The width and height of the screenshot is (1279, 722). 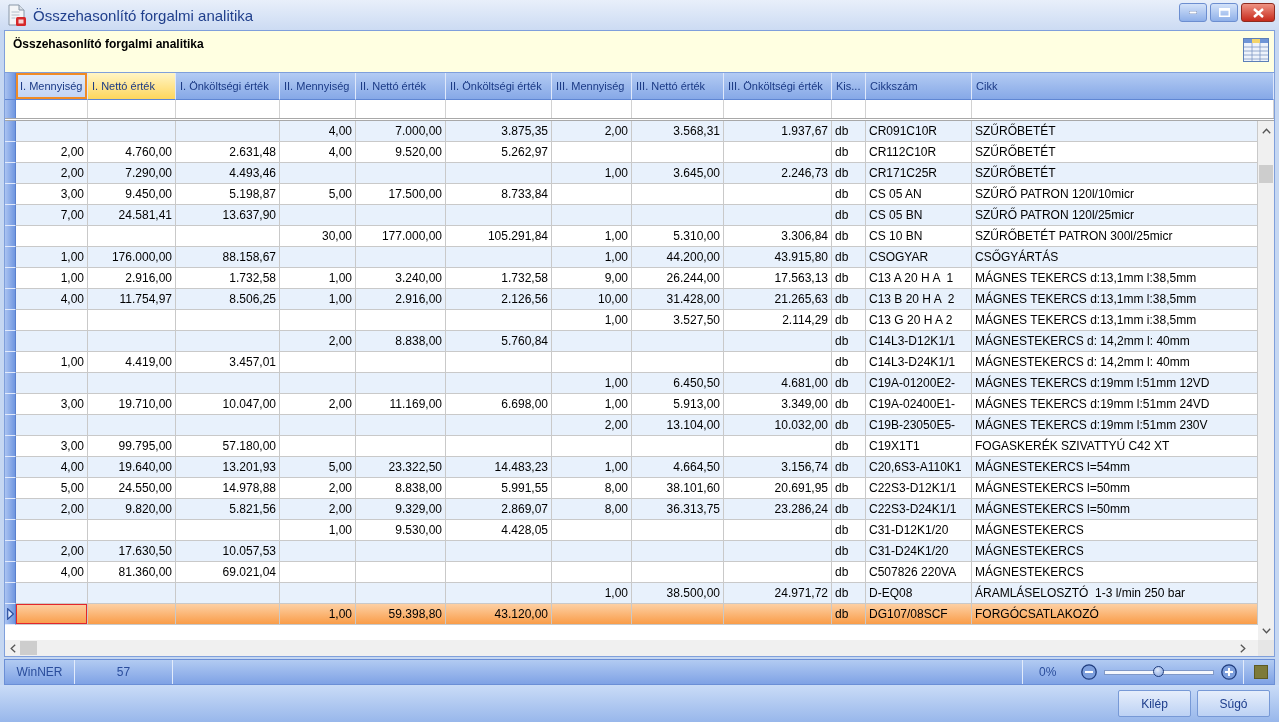 What do you see at coordinates (1266, 131) in the screenshot?
I see `chevron-up-icon` at bounding box center [1266, 131].